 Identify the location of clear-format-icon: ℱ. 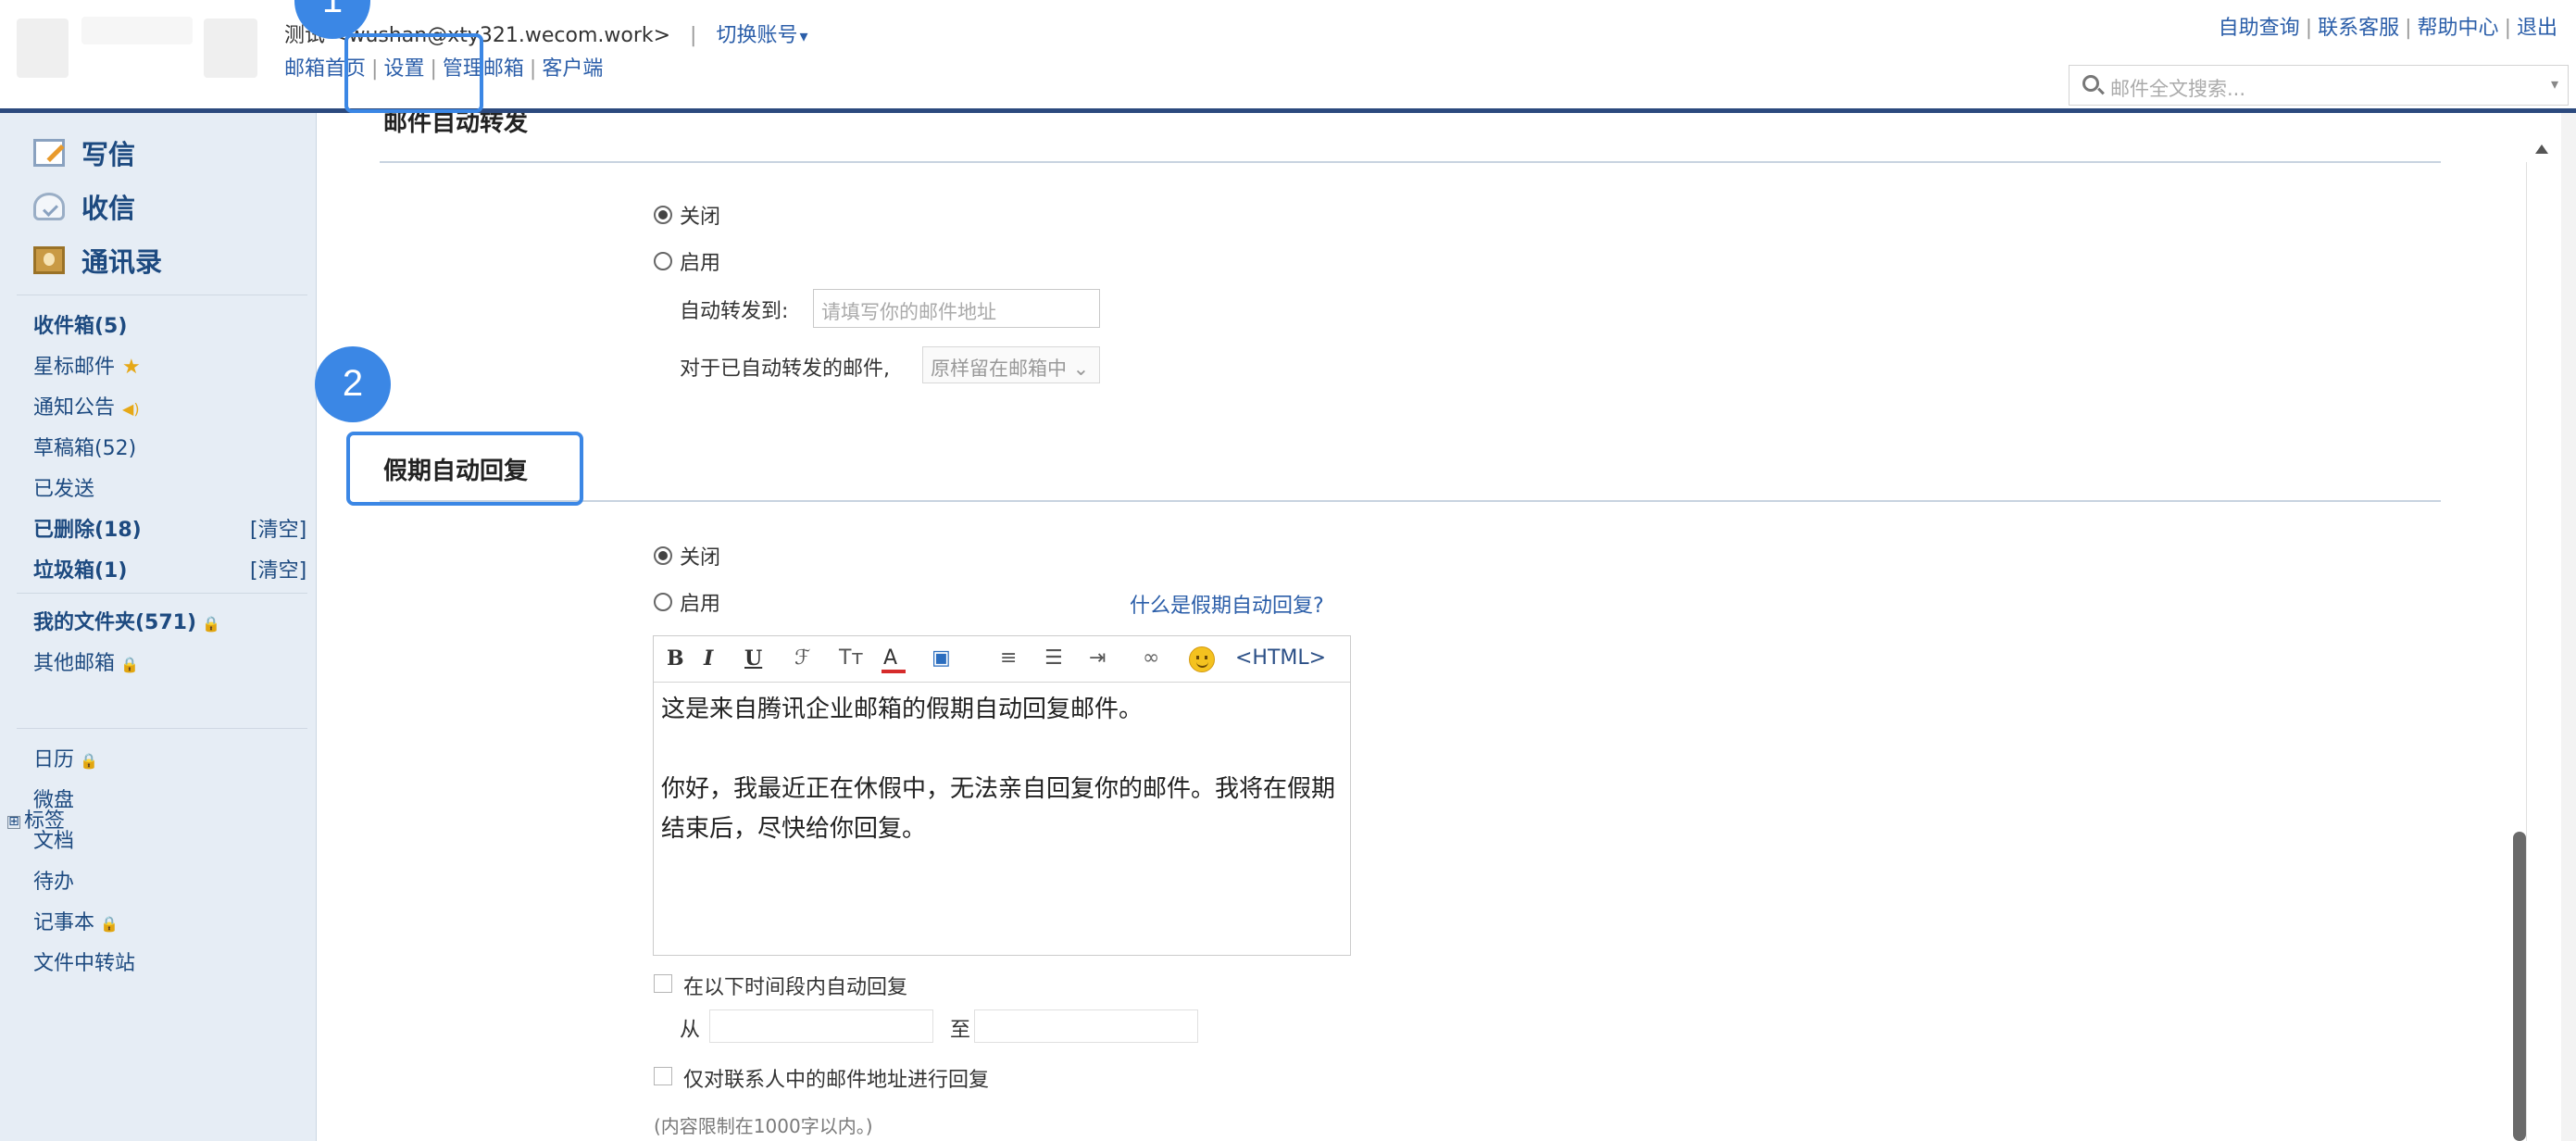
(802, 658).